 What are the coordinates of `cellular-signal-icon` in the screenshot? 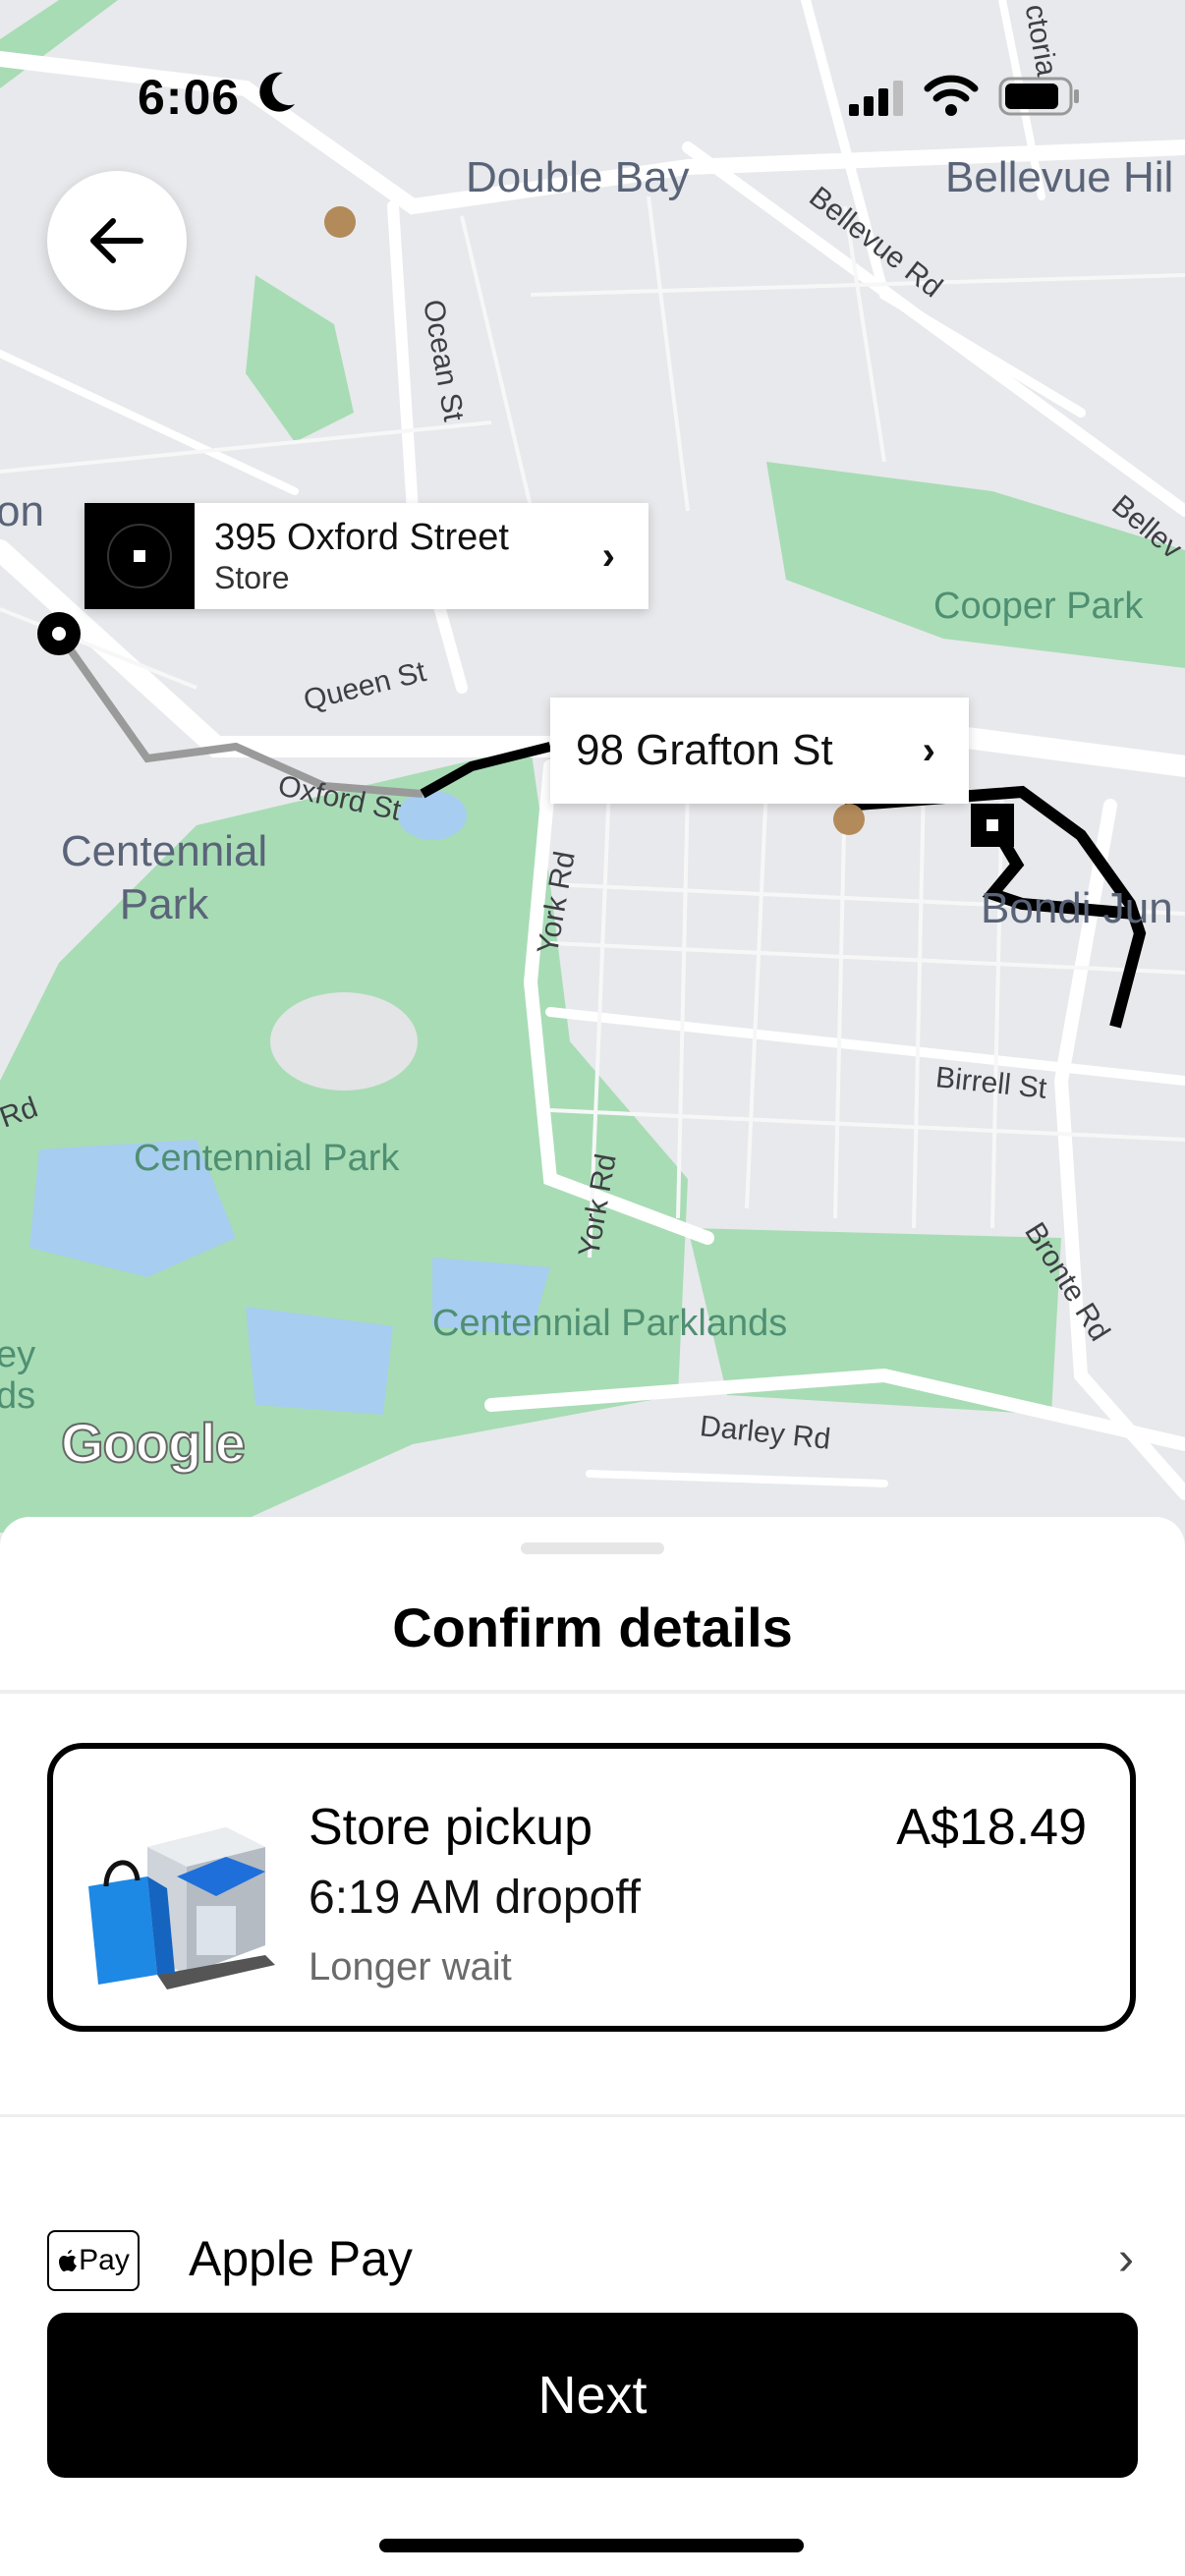 It's located at (876, 98).